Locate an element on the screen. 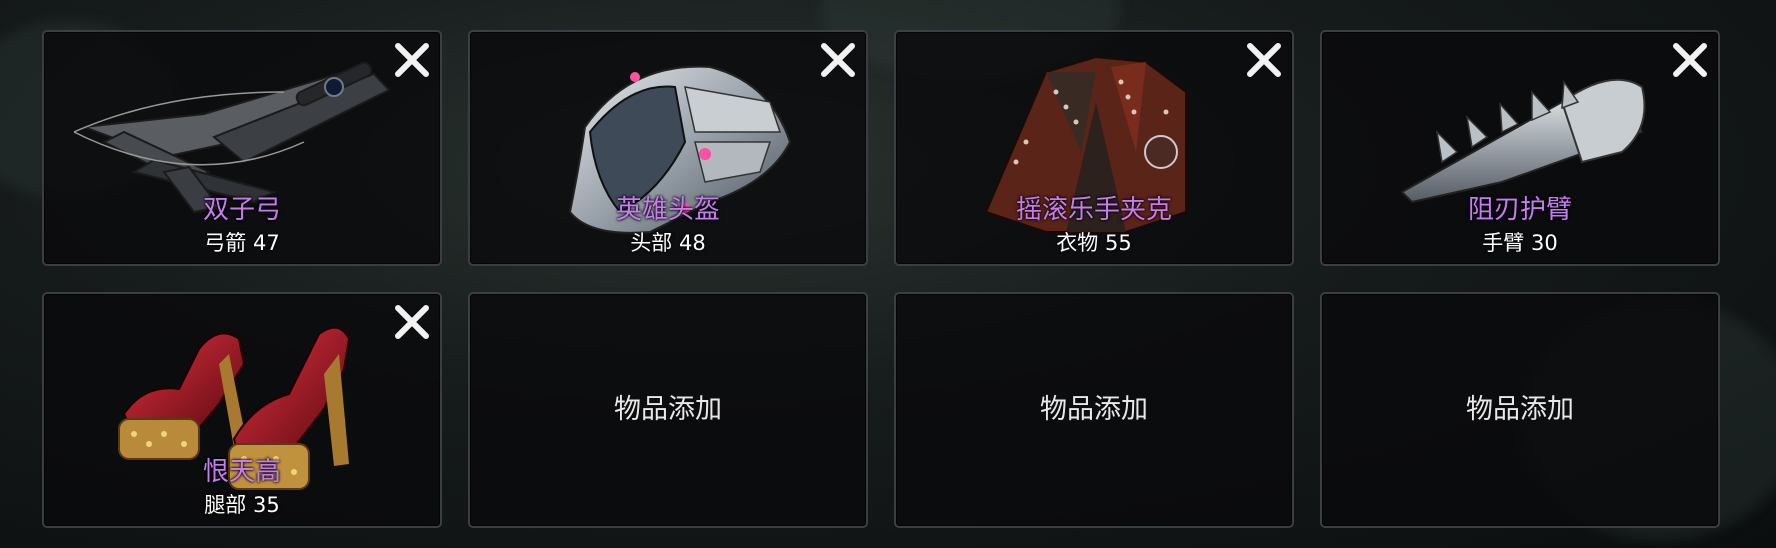 The image size is (1776, 548). item-slot-helmet: 英雄头盔 头部 48 is located at coordinates (668, 148).